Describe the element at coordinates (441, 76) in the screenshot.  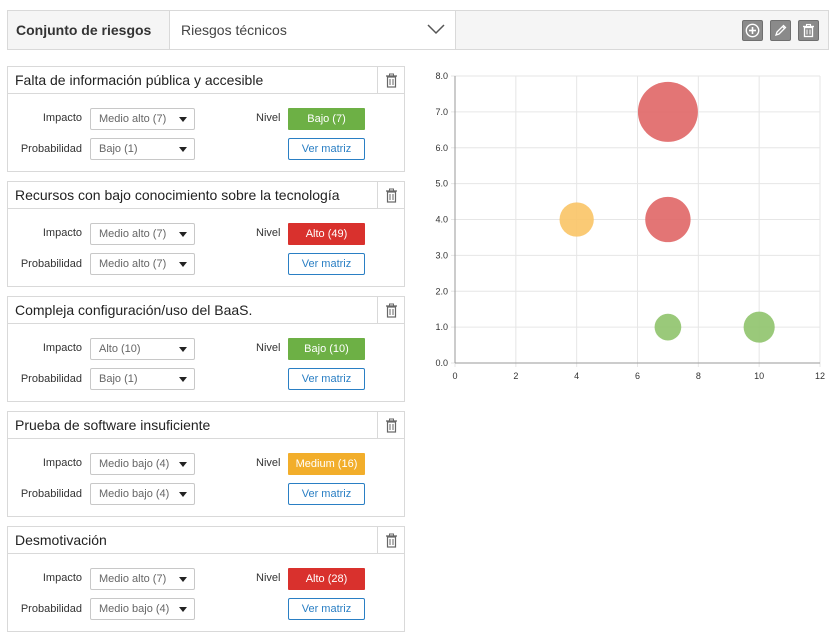
I see `y-tick-label: 8.0` at that location.